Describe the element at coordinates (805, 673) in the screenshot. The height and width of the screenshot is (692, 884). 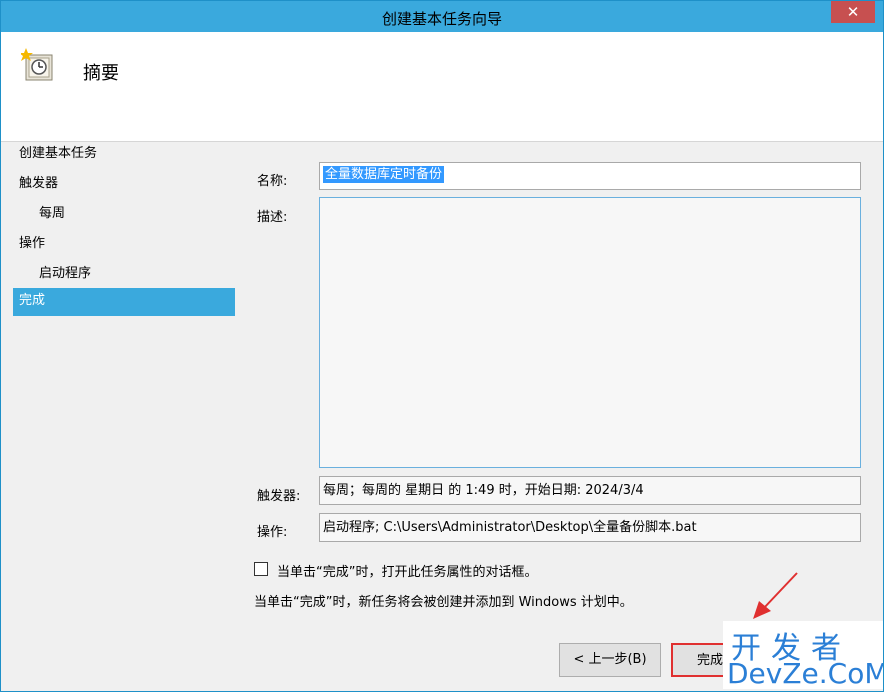
I see `watermark-bottom-text: DevZe.CoM` at that location.